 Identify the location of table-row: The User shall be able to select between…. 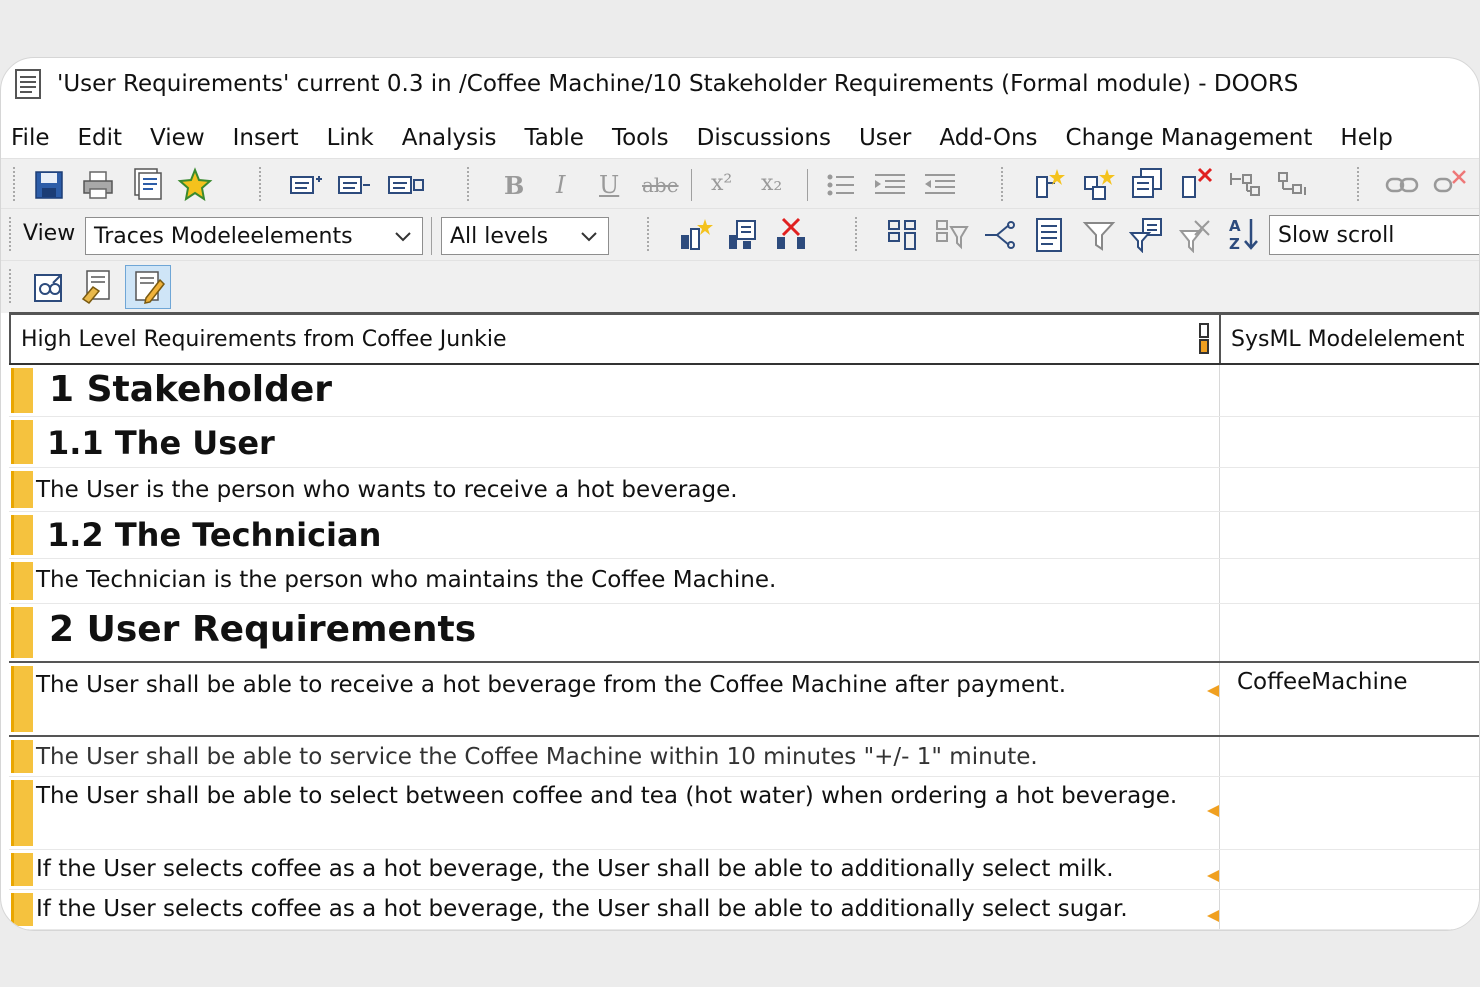
(744, 813).